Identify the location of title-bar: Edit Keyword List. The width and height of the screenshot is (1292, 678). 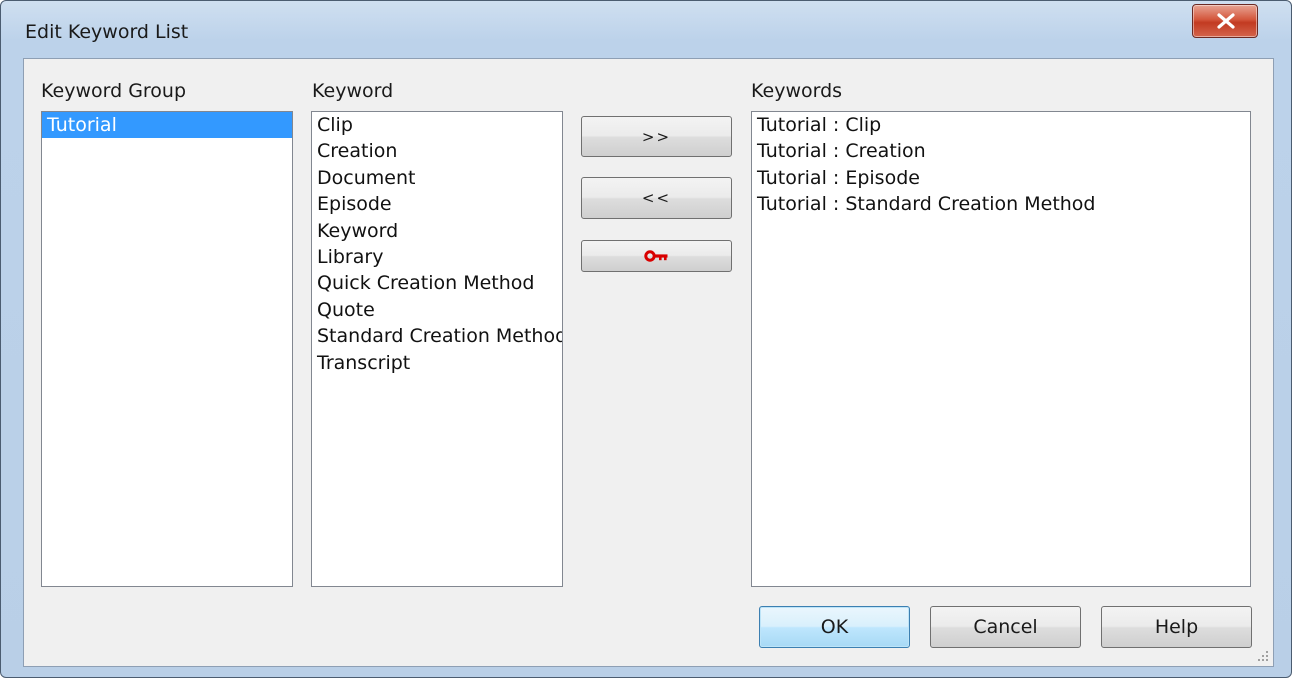
(646, 31).